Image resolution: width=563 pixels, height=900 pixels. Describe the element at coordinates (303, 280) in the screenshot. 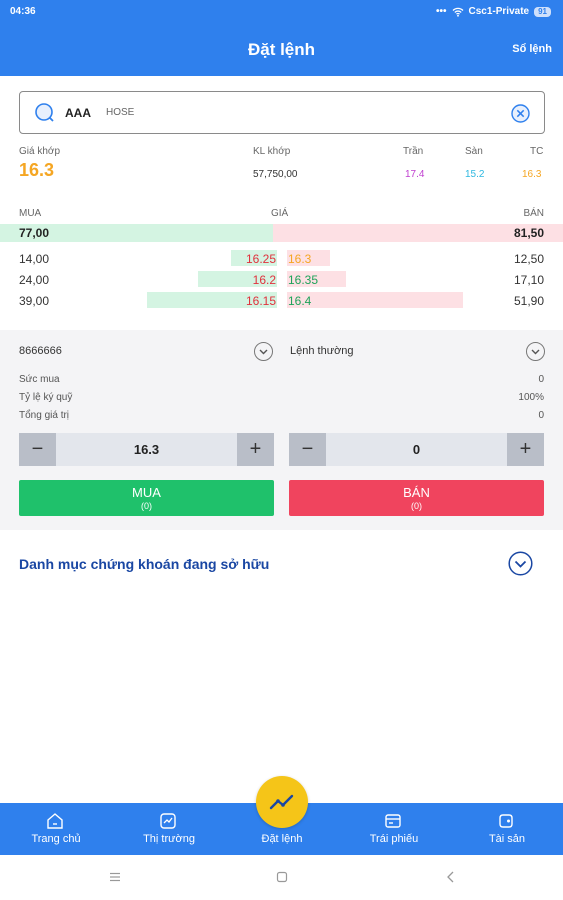

I see `sell-price: 16.35` at that location.